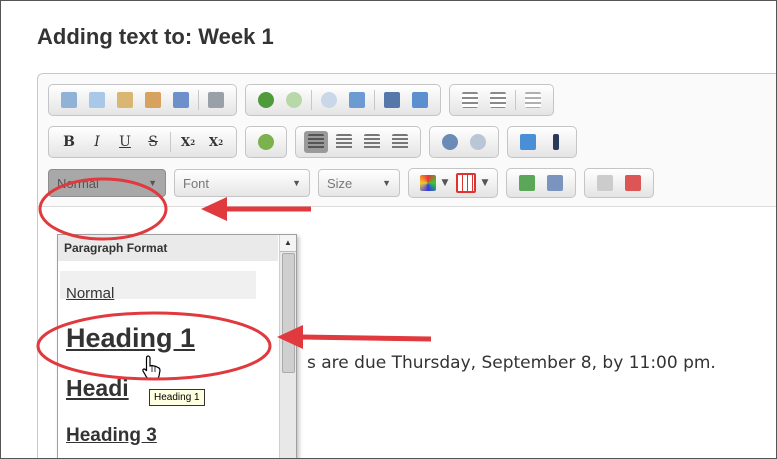 The image size is (777, 459). What do you see at coordinates (316, 142) in the screenshot?
I see `align-left-icon` at bounding box center [316, 142].